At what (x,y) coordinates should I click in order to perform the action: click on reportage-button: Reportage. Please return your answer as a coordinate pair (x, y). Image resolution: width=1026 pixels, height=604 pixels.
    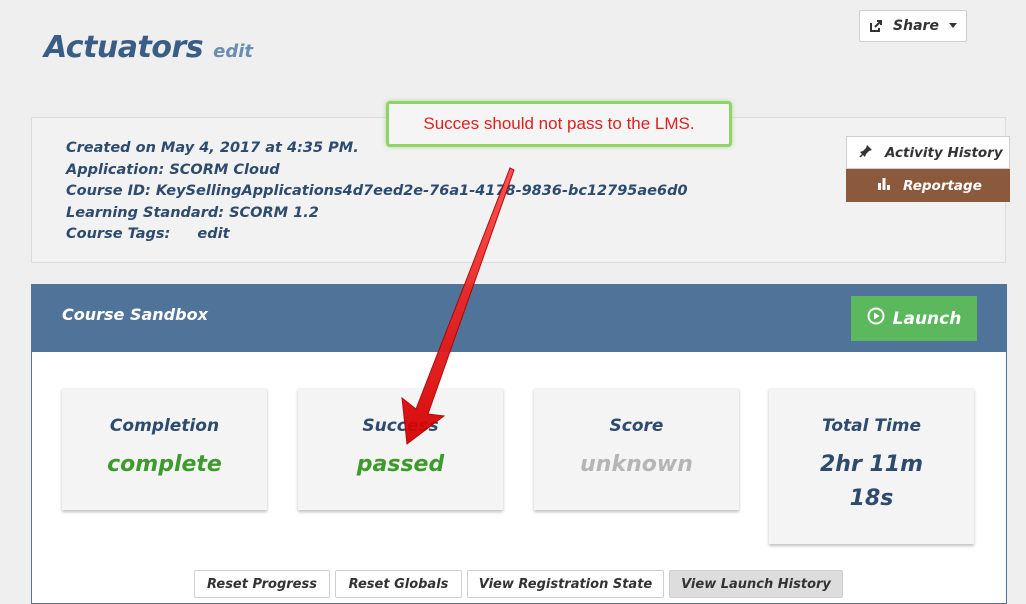
    Looking at the image, I should click on (928, 185).